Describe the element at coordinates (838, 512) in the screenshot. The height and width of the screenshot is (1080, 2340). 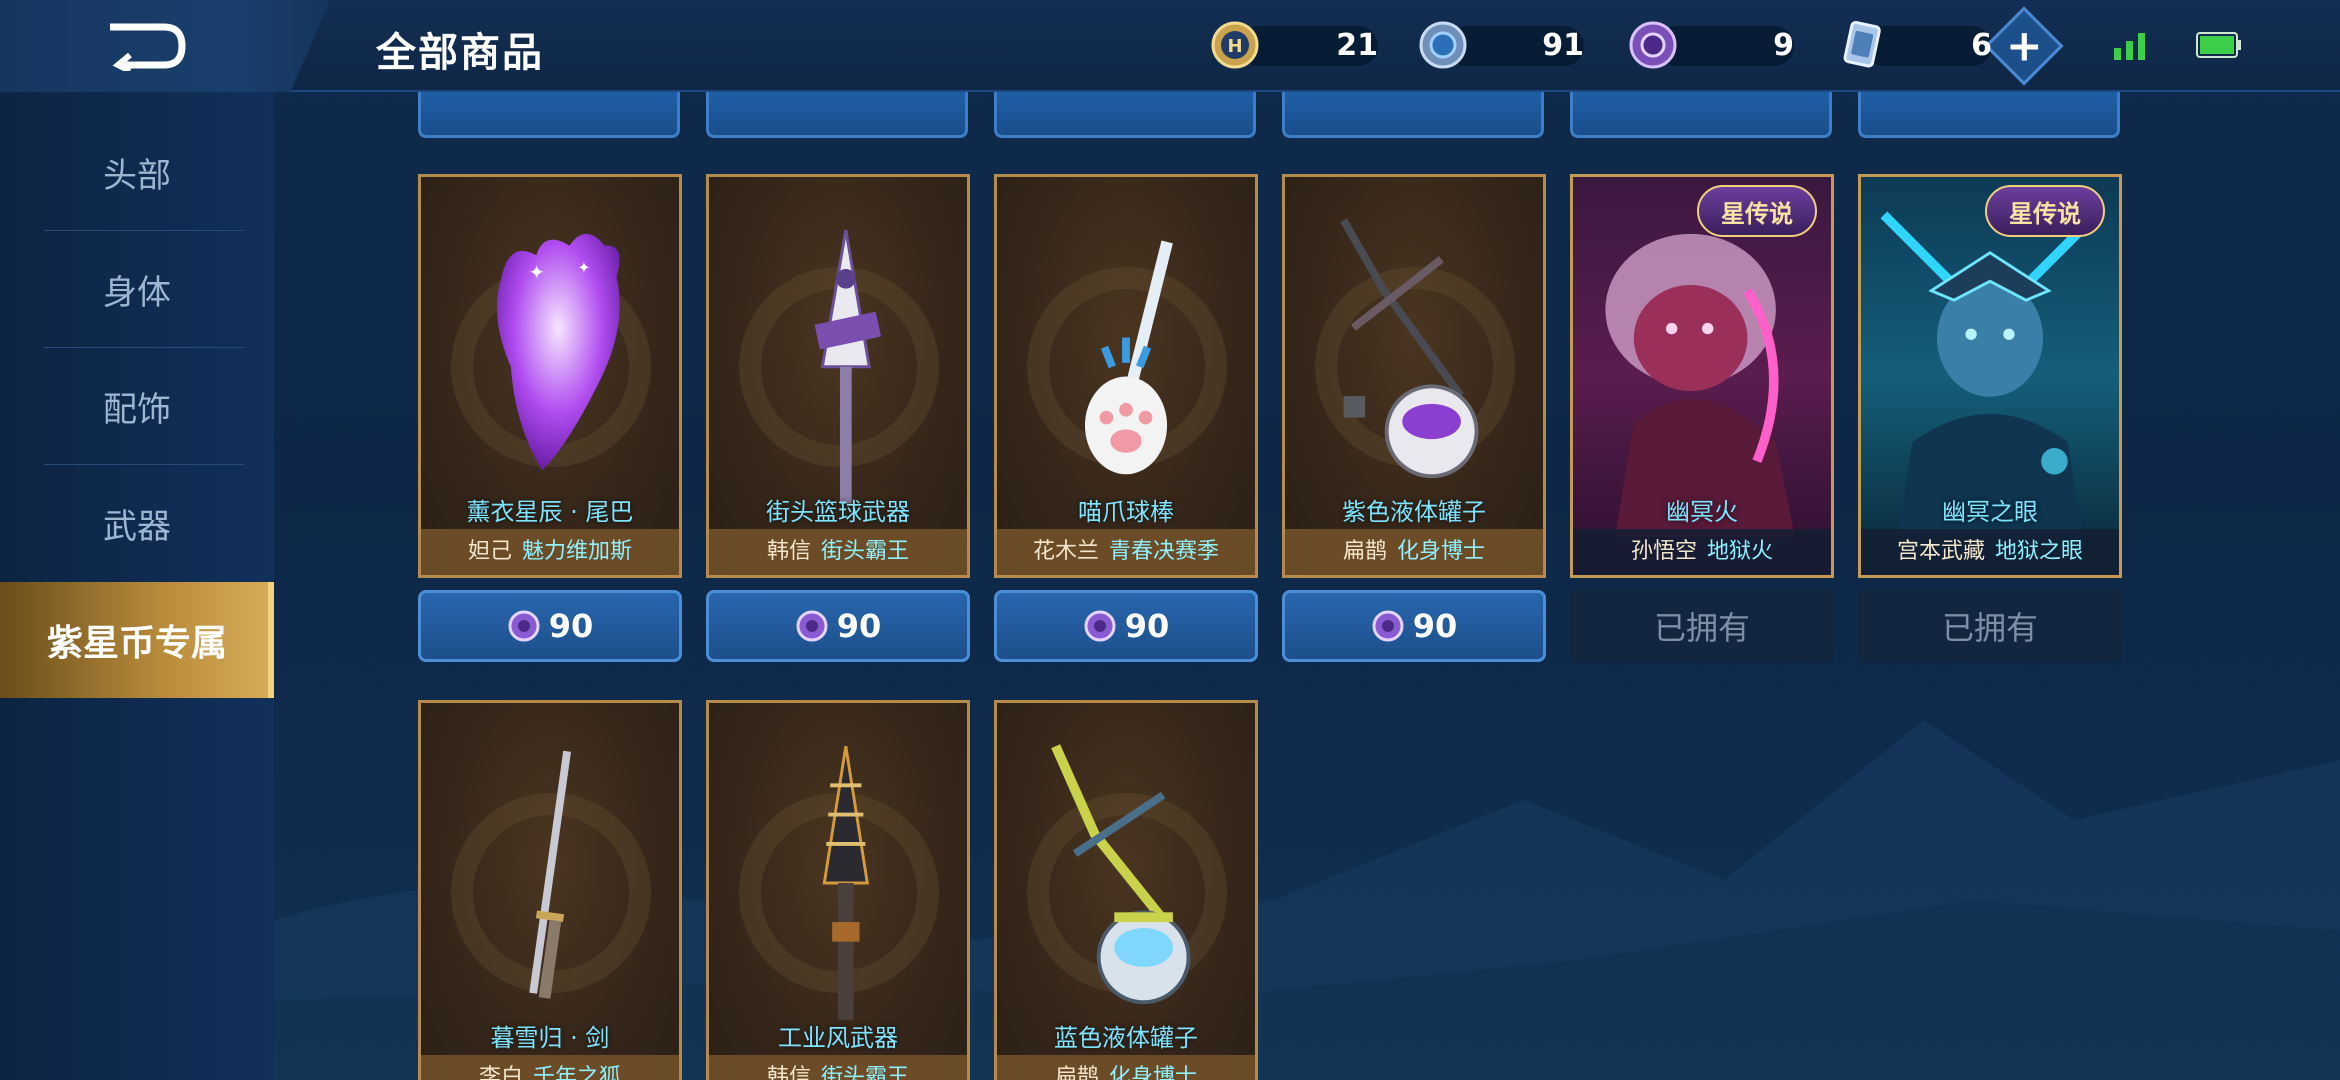
I see `product-name: 街头篮球武器` at that location.